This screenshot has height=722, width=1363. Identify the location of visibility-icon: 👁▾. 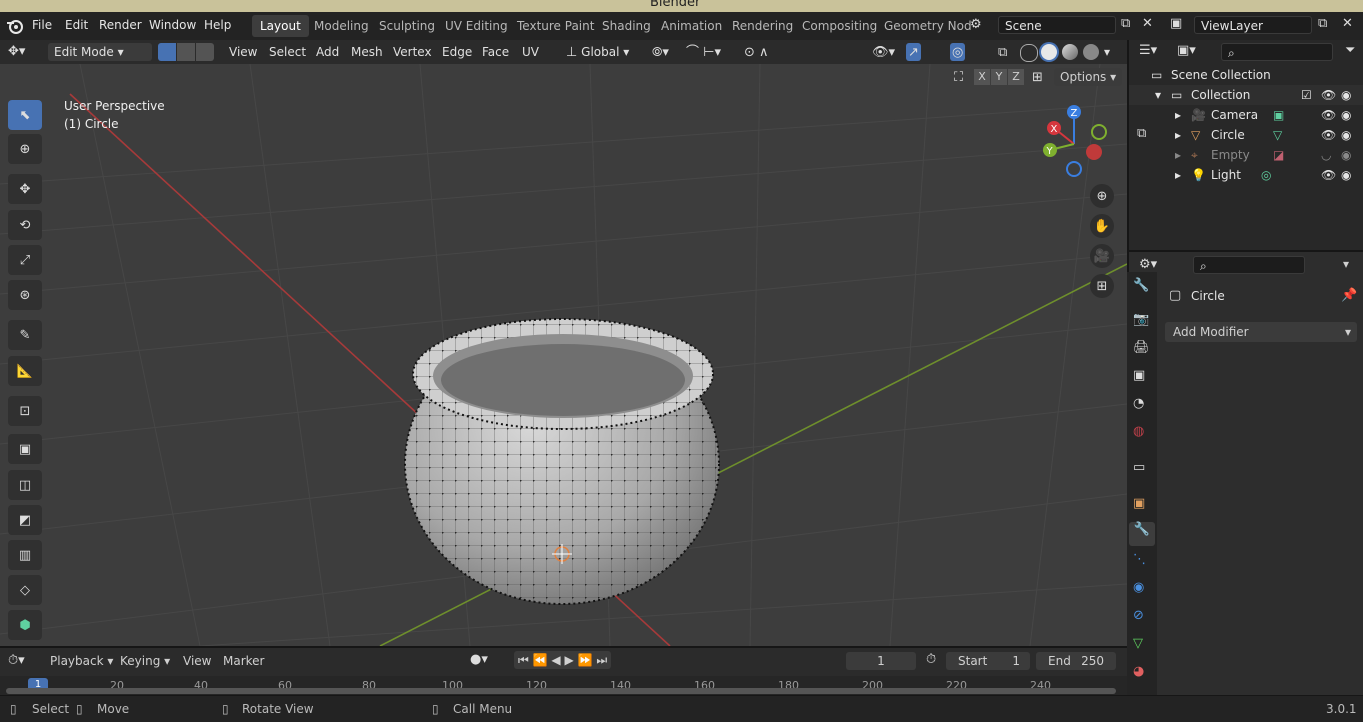
(883, 52).